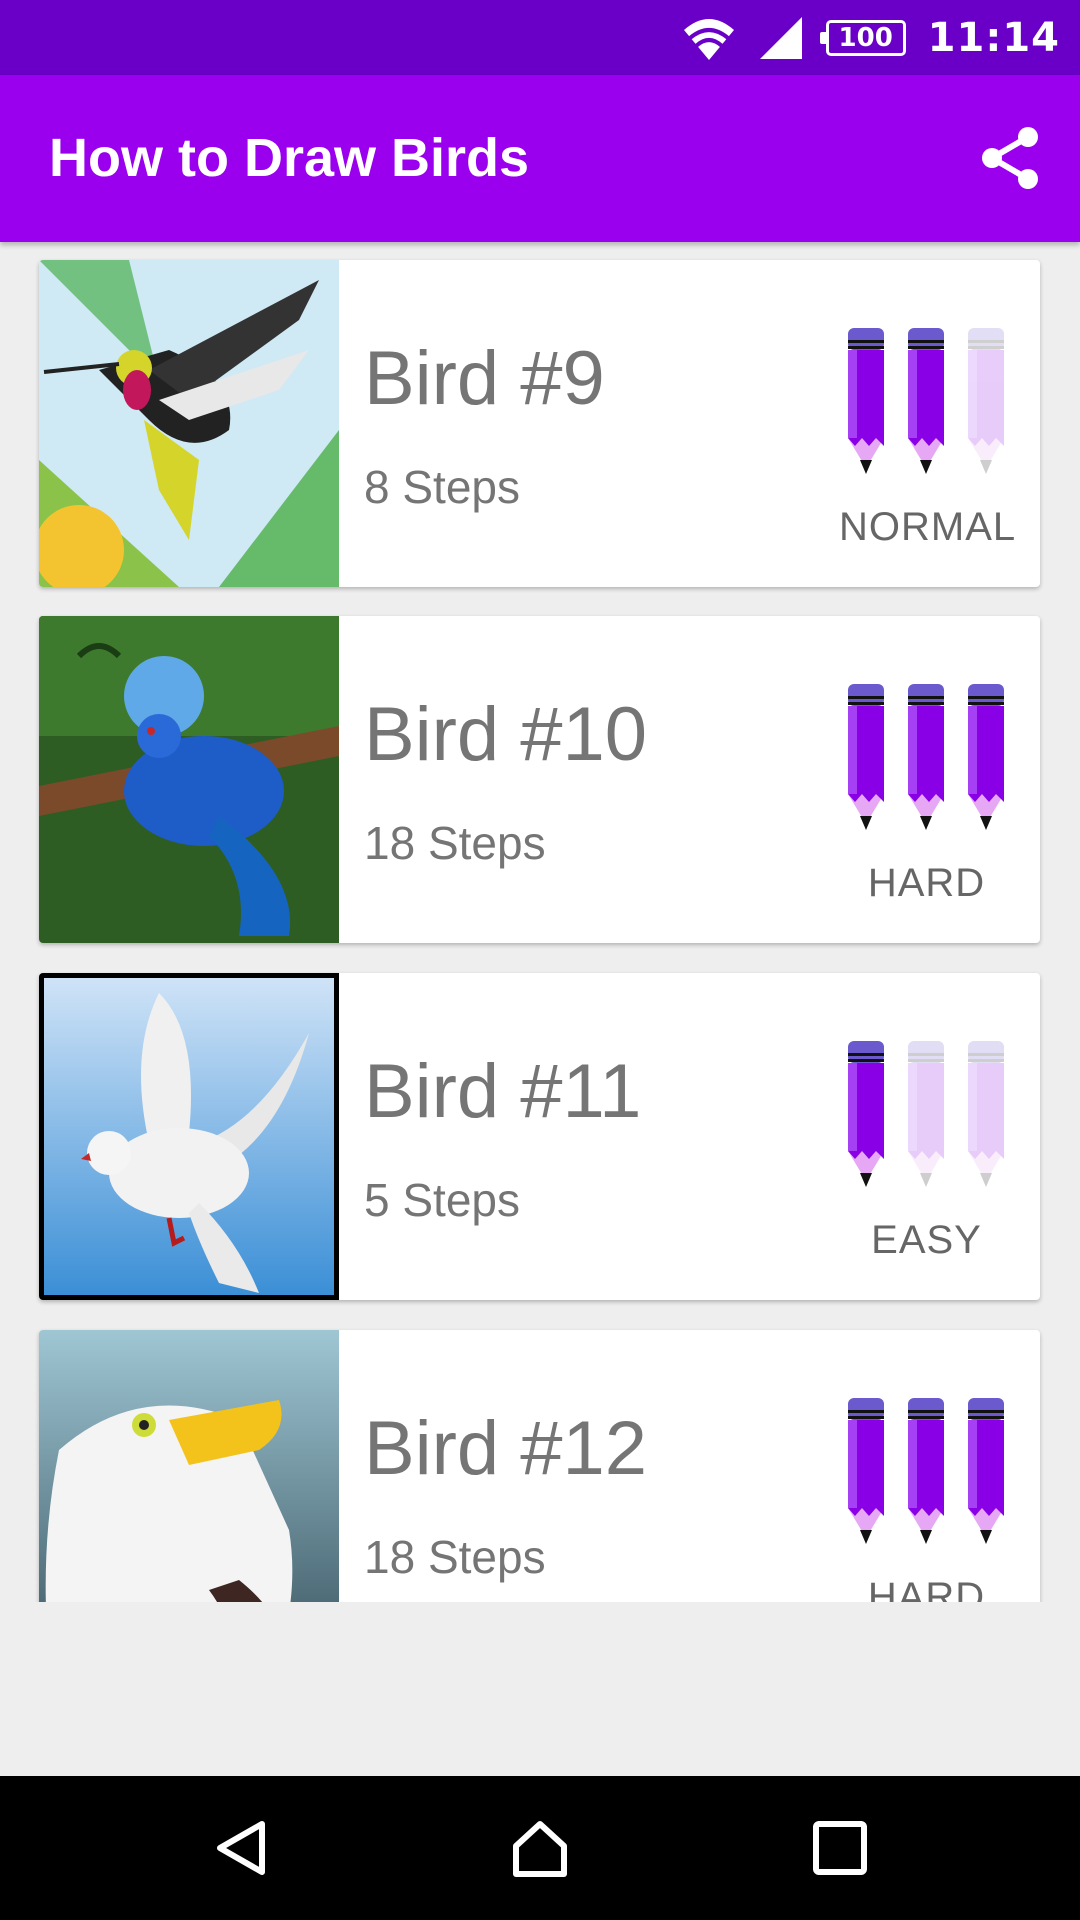 The height and width of the screenshot is (1920, 1080). I want to click on bird-thumbnail-dove, so click(189, 1136).